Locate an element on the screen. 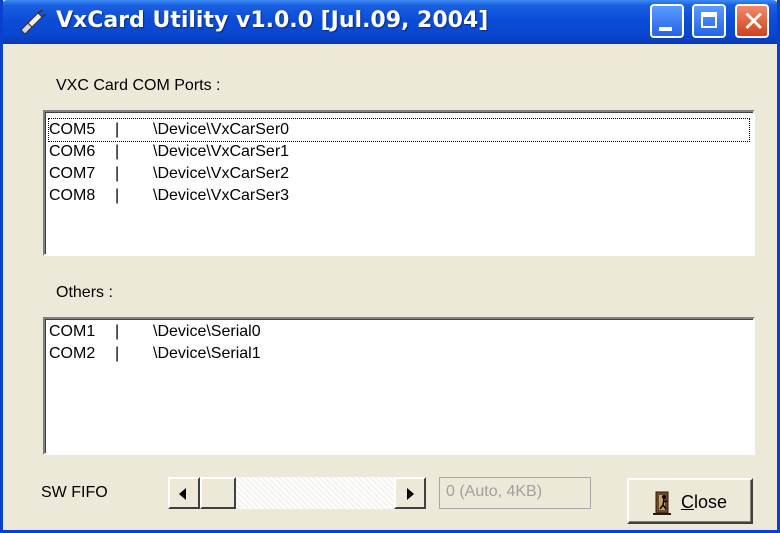 This screenshot has width=780, height=533. port-name: COM5 is located at coordinates (72, 129).